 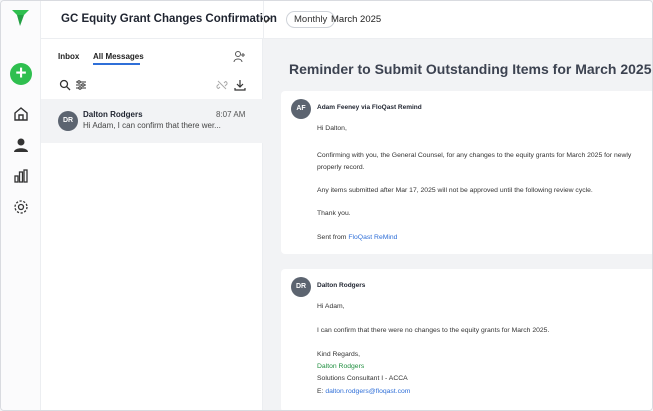 I want to click on divider, so click(x=263, y=20).